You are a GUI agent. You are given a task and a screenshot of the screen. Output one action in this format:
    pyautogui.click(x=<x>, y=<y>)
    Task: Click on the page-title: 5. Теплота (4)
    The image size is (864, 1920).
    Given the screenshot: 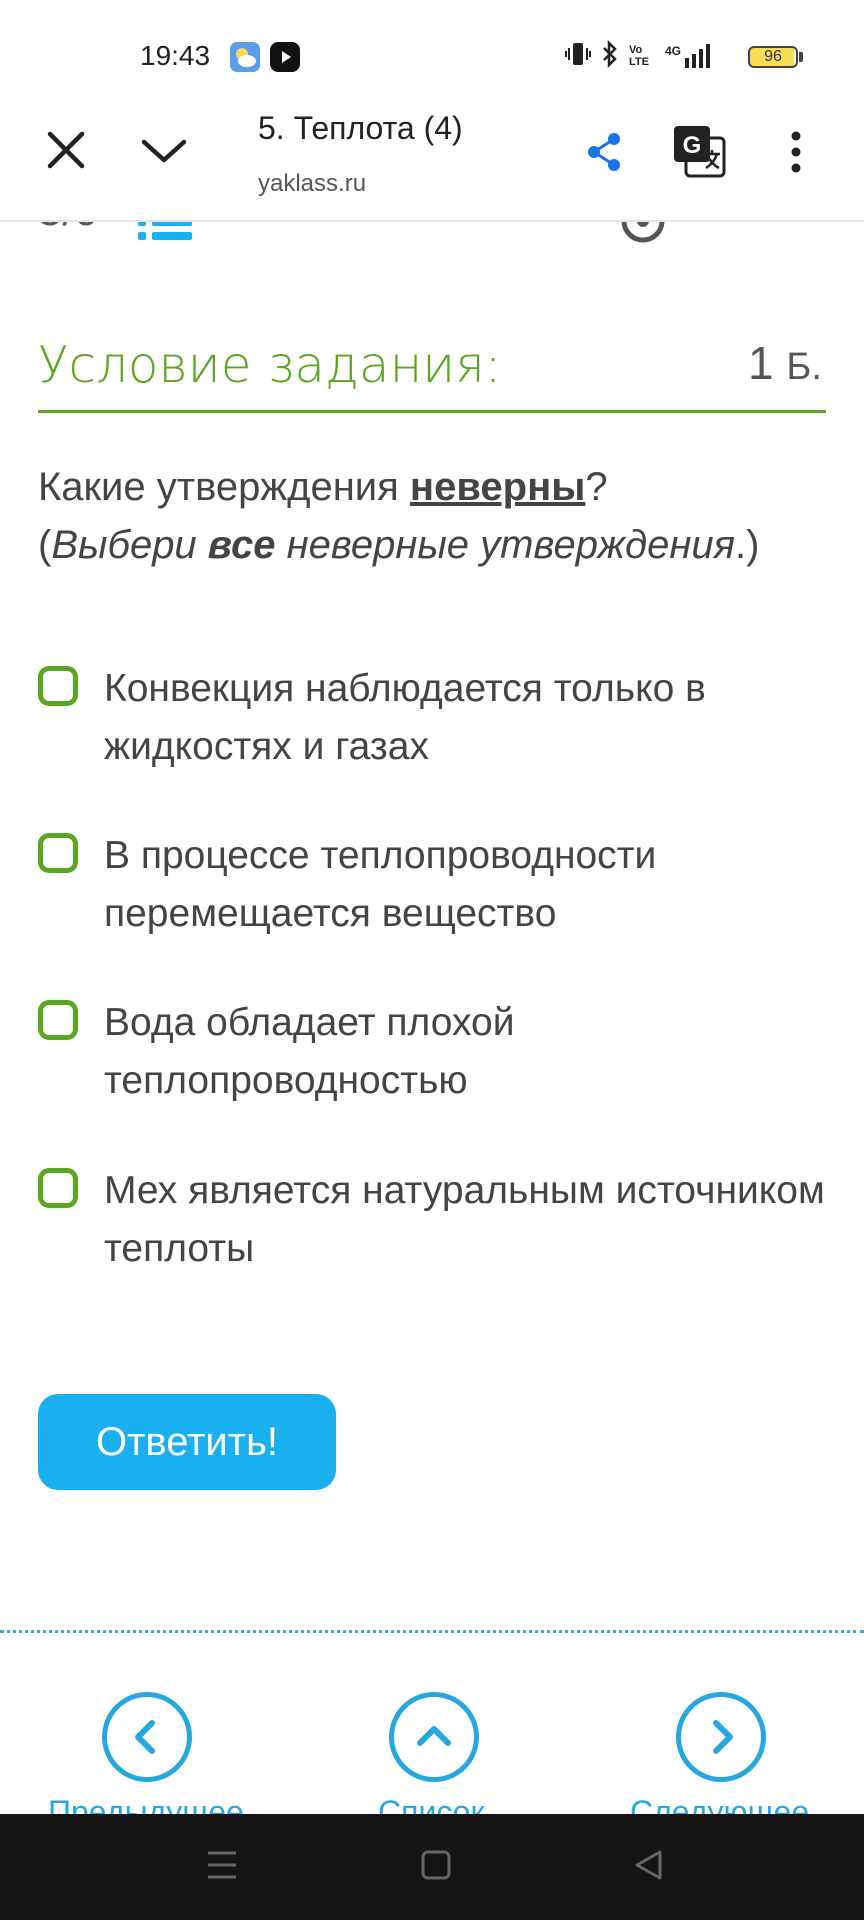 What is the action you would take?
    pyautogui.click(x=360, y=128)
    